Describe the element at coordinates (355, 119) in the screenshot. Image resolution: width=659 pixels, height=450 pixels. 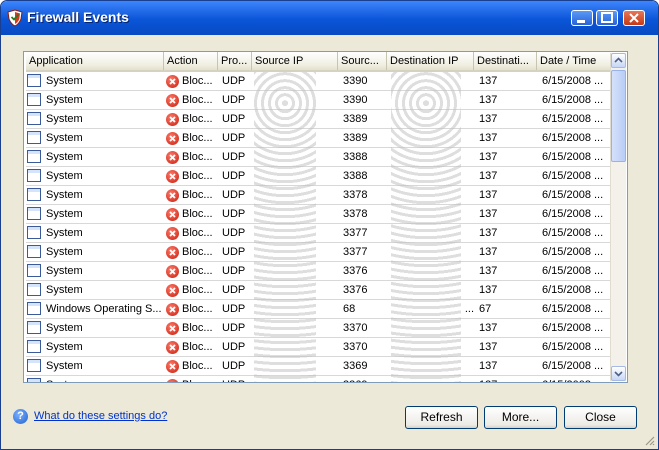
I see `cell-src-port: 3389` at that location.